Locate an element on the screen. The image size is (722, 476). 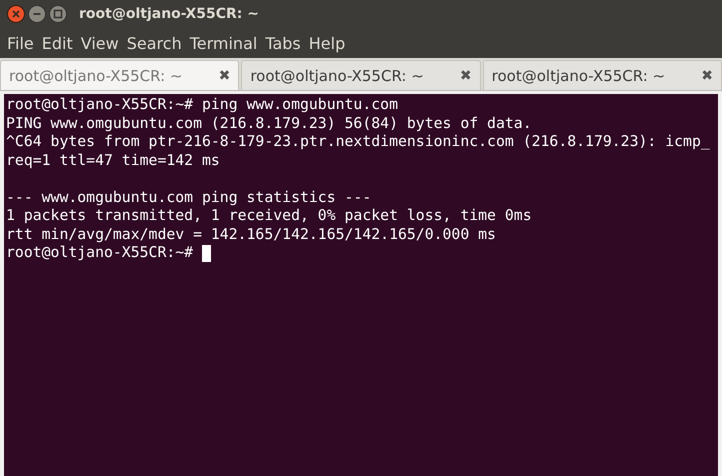
menu-item: File is located at coordinates (20, 43).